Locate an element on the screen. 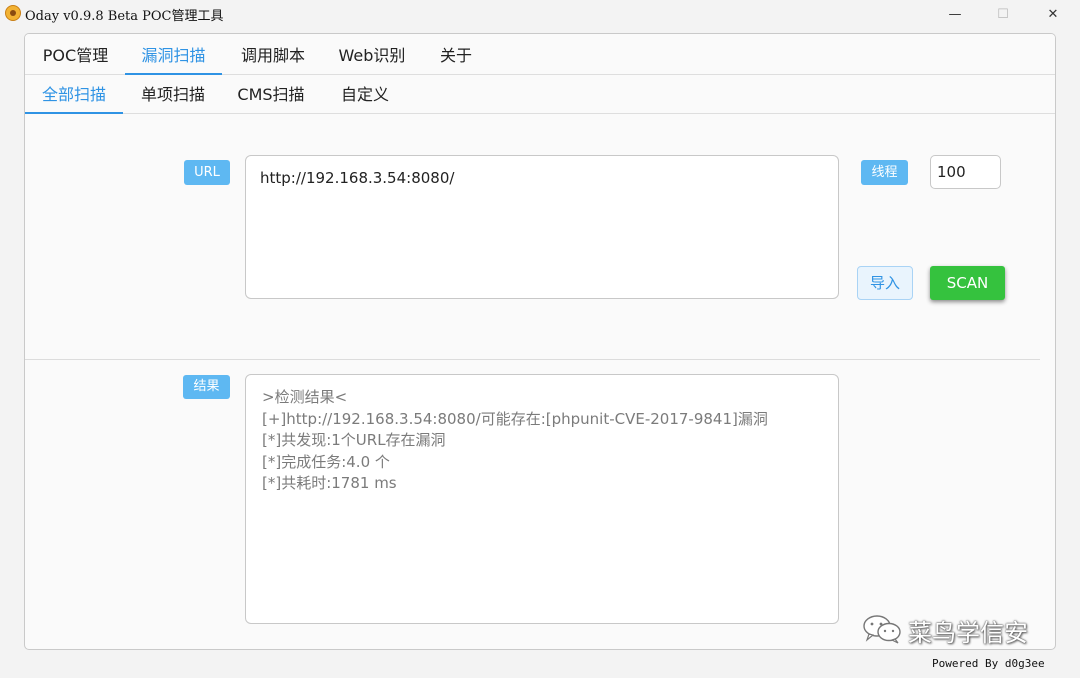  result-label: 结果 is located at coordinates (206, 387).